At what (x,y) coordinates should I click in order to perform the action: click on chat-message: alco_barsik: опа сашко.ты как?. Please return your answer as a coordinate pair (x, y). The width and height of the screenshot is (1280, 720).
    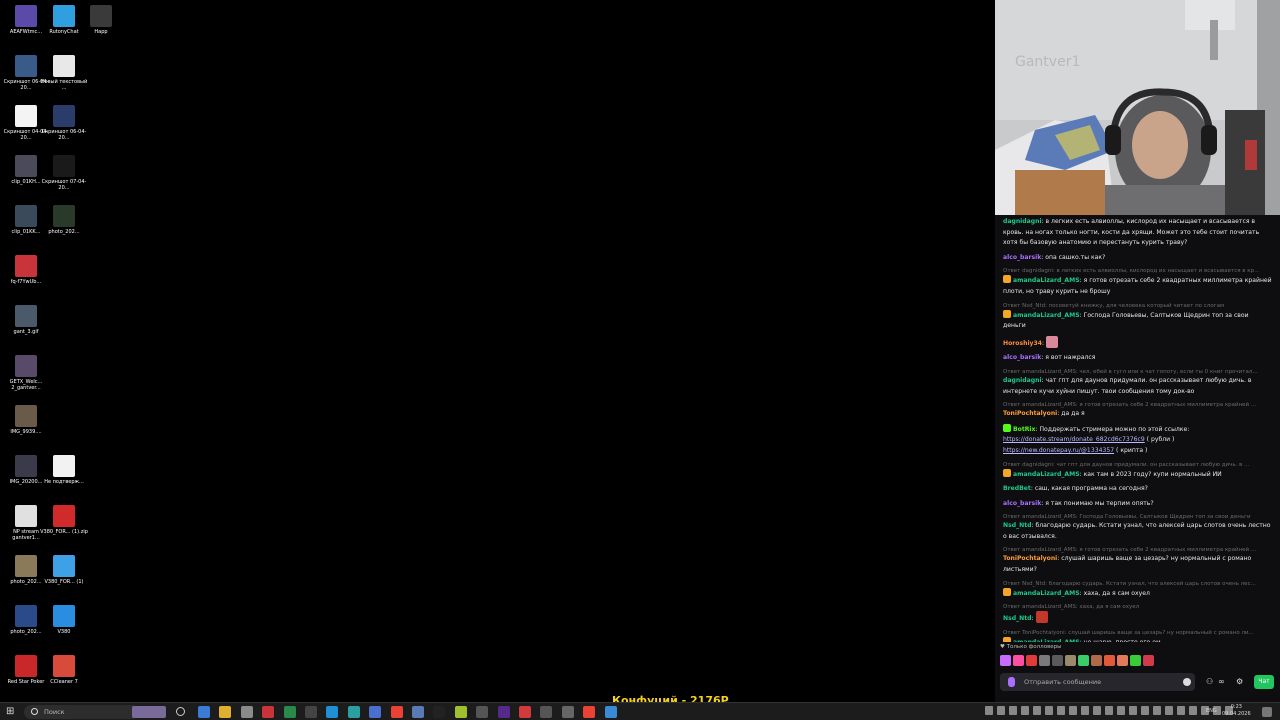
    Looking at the image, I should click on (1138, 258).